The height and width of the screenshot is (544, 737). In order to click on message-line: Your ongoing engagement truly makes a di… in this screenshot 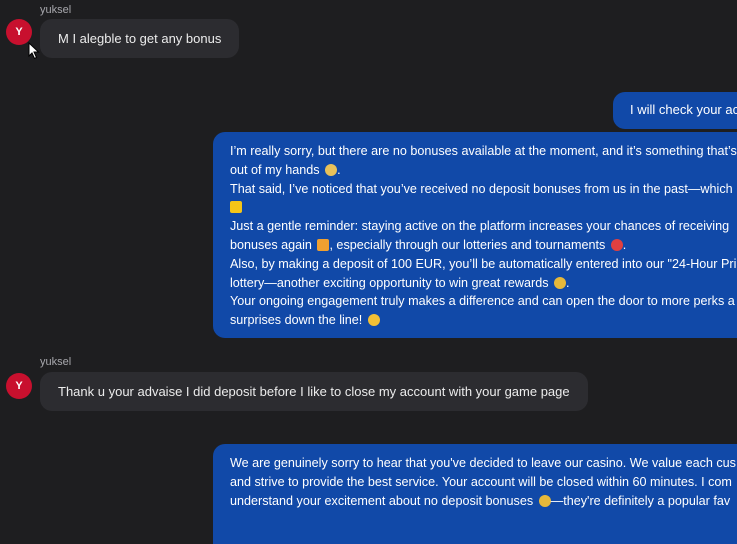, I will do `click(482, 301)`.